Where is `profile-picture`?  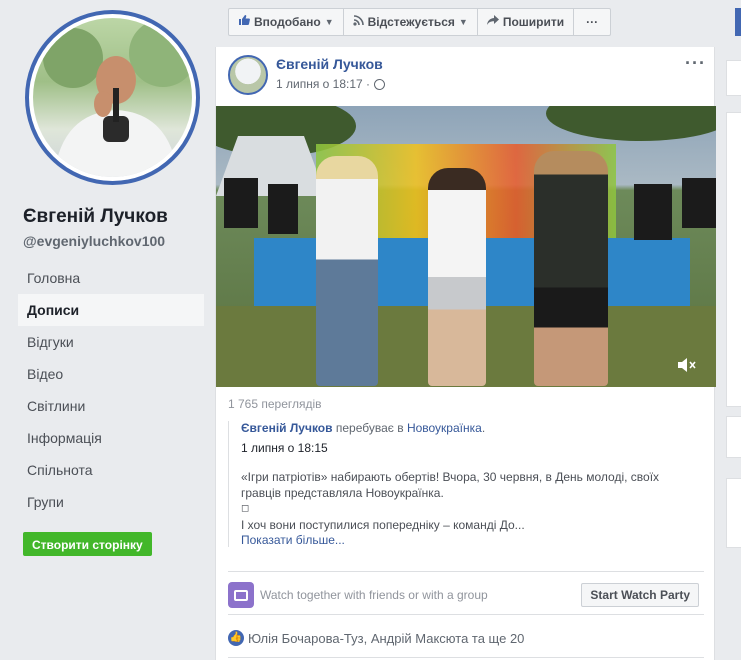
profile-picture is located at coordinates (112, 97).